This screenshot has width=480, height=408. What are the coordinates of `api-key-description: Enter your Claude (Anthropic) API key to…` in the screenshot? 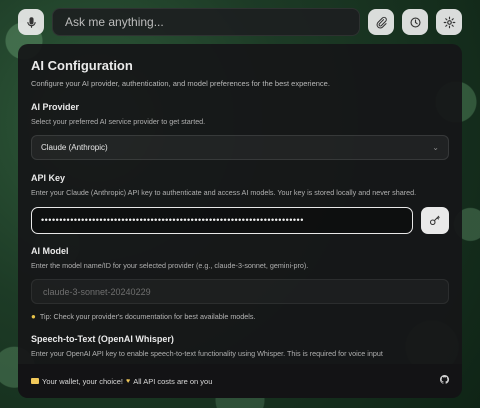 It's located at (224, 193).